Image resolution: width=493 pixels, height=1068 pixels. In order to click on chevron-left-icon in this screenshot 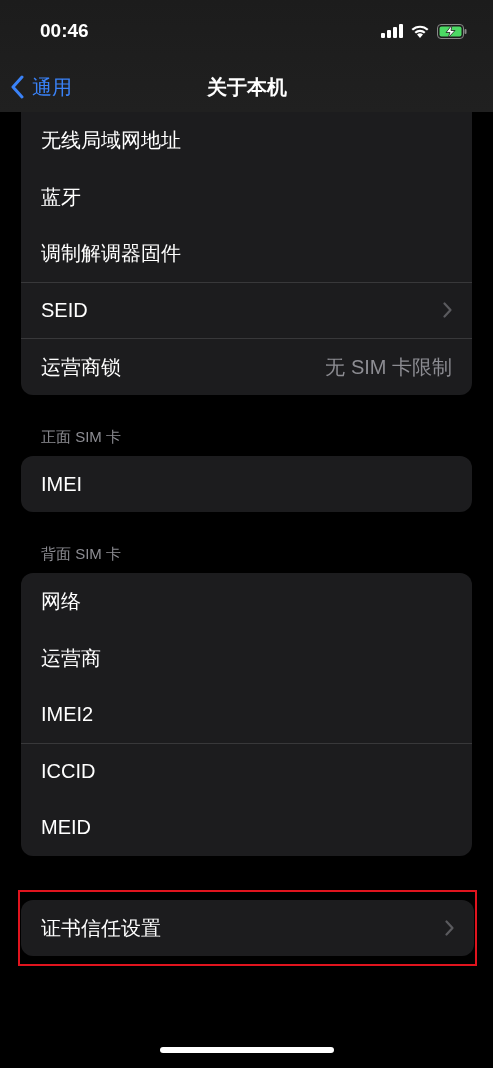, I will do `click(17, 87)`.